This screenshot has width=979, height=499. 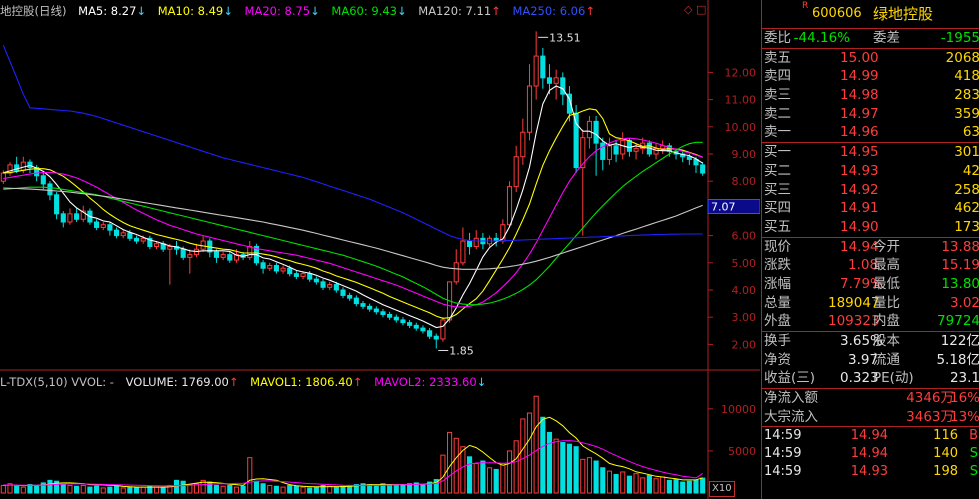 What do you see at coordinates (695, 9) in the screenshot?
I see `chart-mode-icons: ◇ □` at bounding box center [695, 9].